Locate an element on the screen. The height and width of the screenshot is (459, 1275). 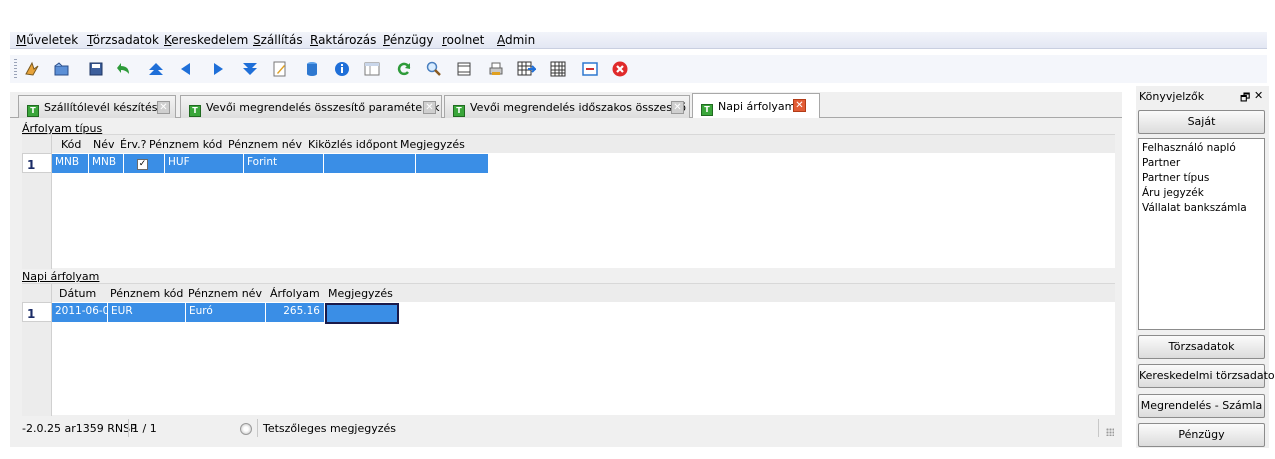
undo-icon is located at coordinates (124, 69).